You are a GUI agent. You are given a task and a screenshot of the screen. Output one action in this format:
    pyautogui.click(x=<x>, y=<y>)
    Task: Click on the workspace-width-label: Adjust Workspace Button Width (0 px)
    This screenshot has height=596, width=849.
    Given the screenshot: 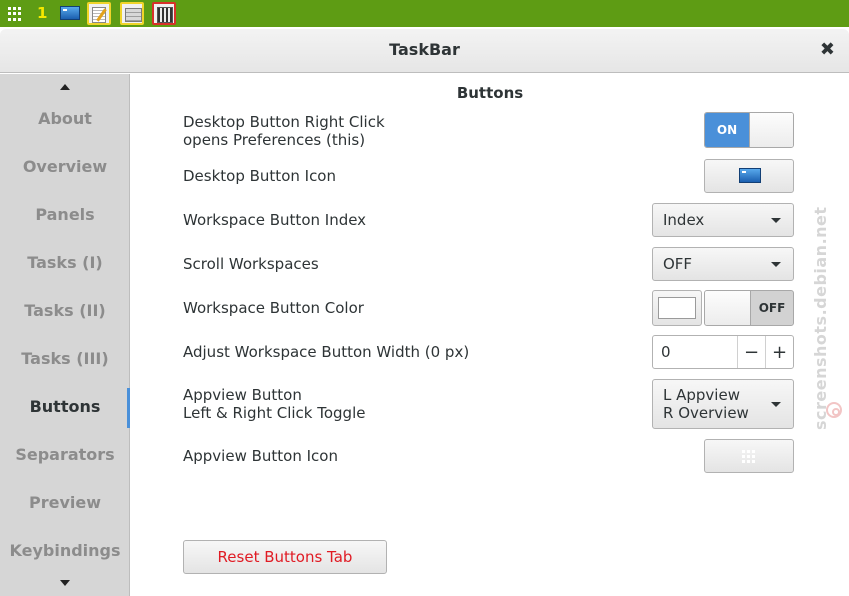 What is the action you would take?
    pyautogui.click(x=326, y=352)
    